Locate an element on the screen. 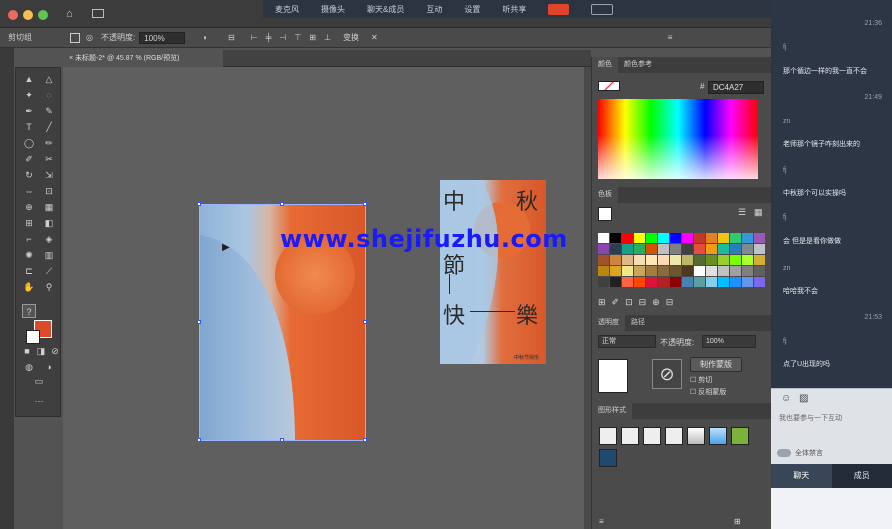  tab-graphic-styles: 图形样式 is located at coordinates (612, 411).